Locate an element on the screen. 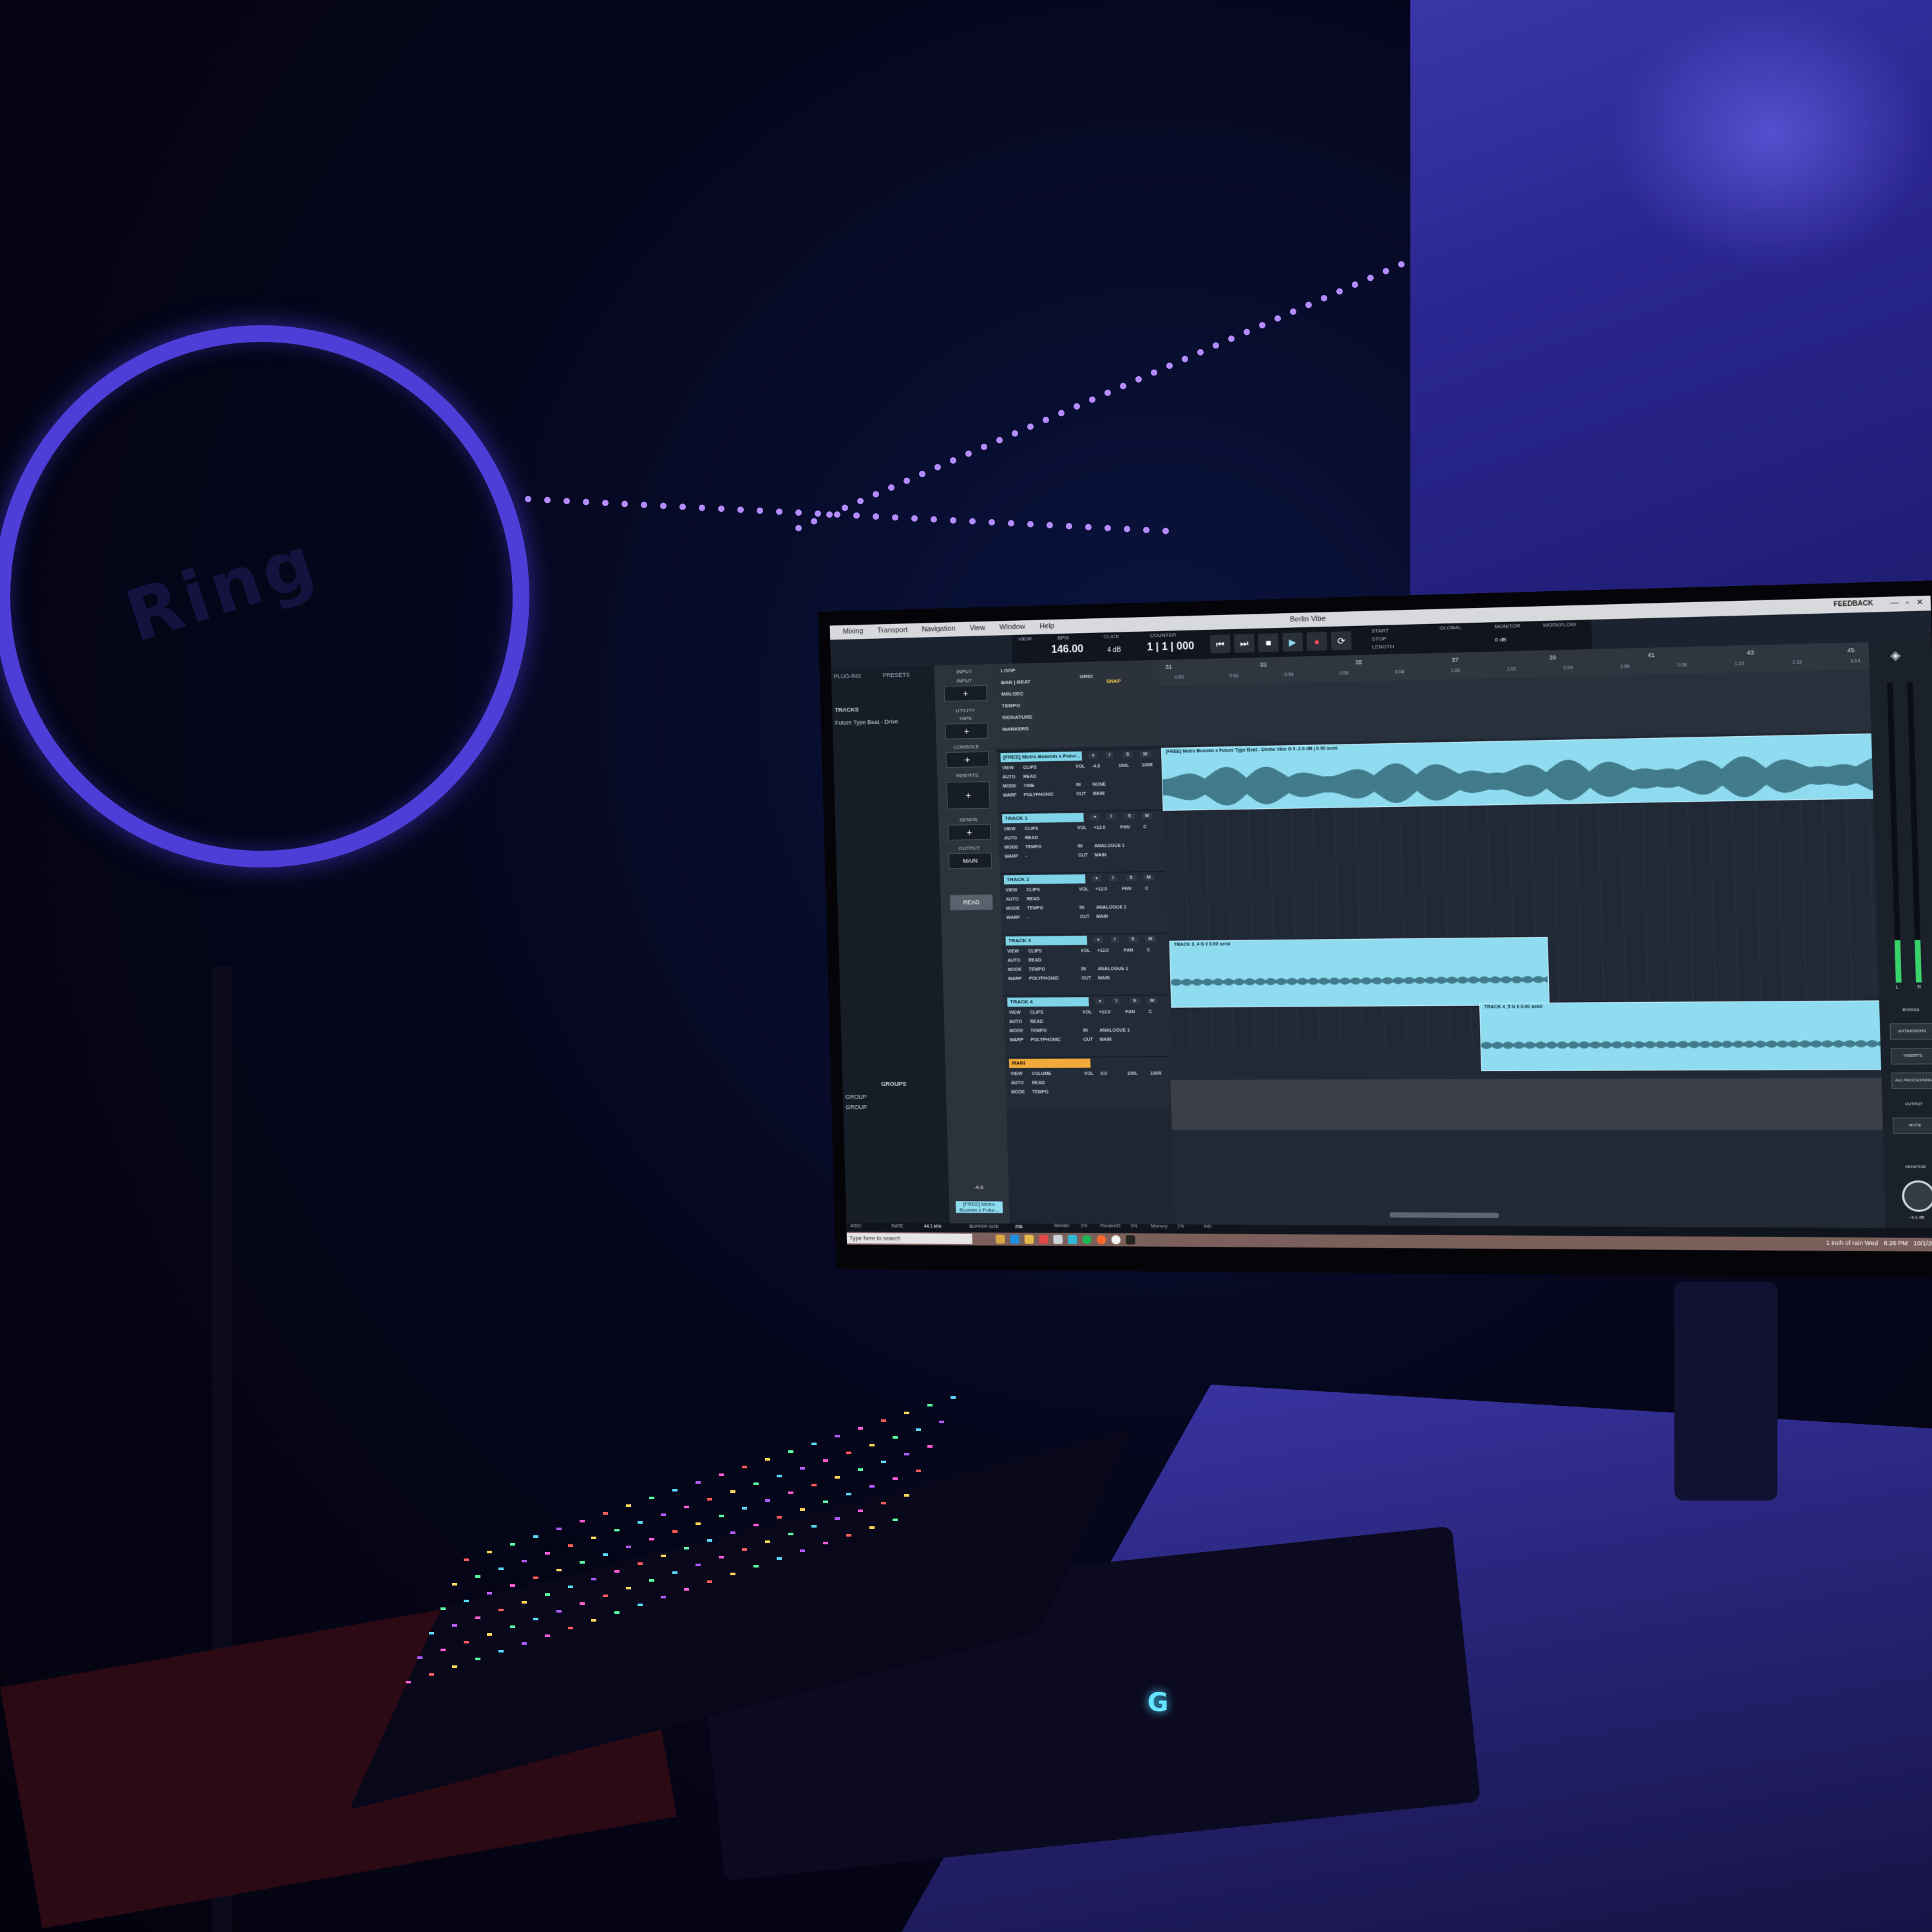  loop-button: ⟳ is located at coordinates (1341, 640).